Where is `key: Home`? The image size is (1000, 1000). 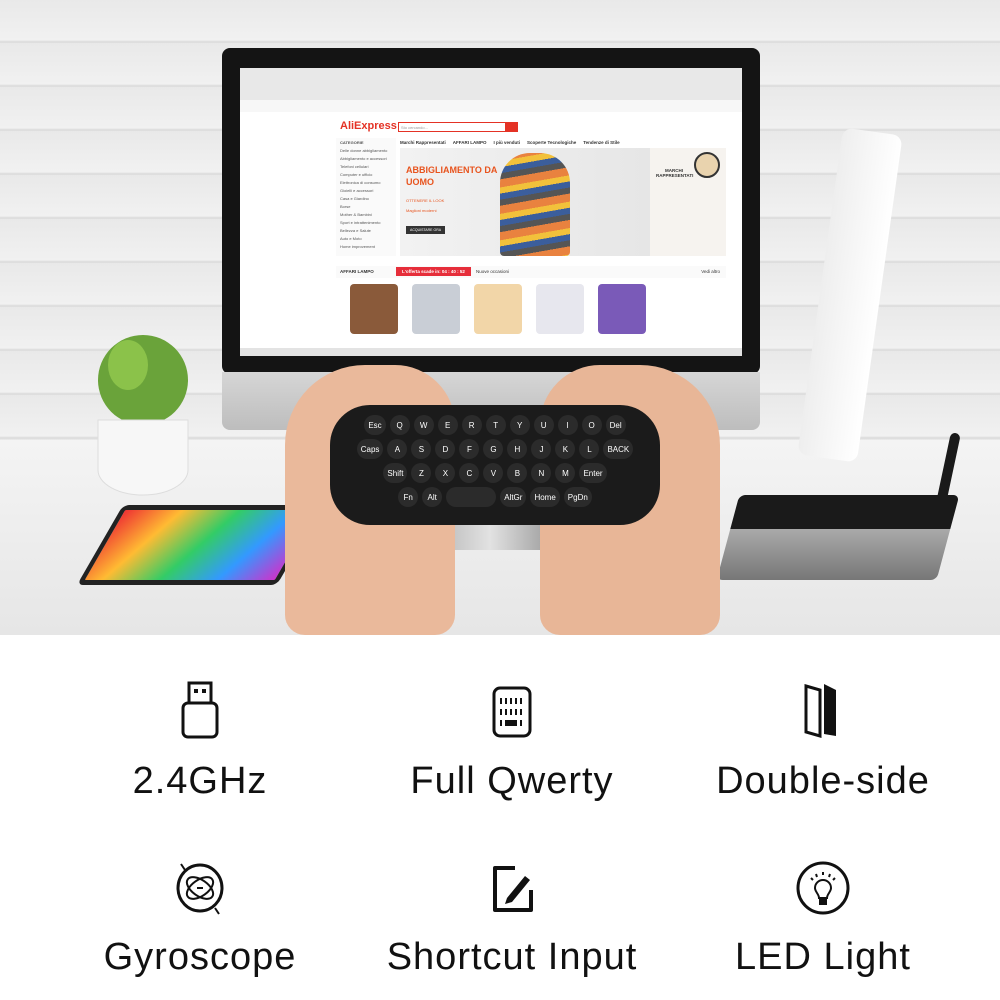
key: Home is located at coordinates (545, 497).